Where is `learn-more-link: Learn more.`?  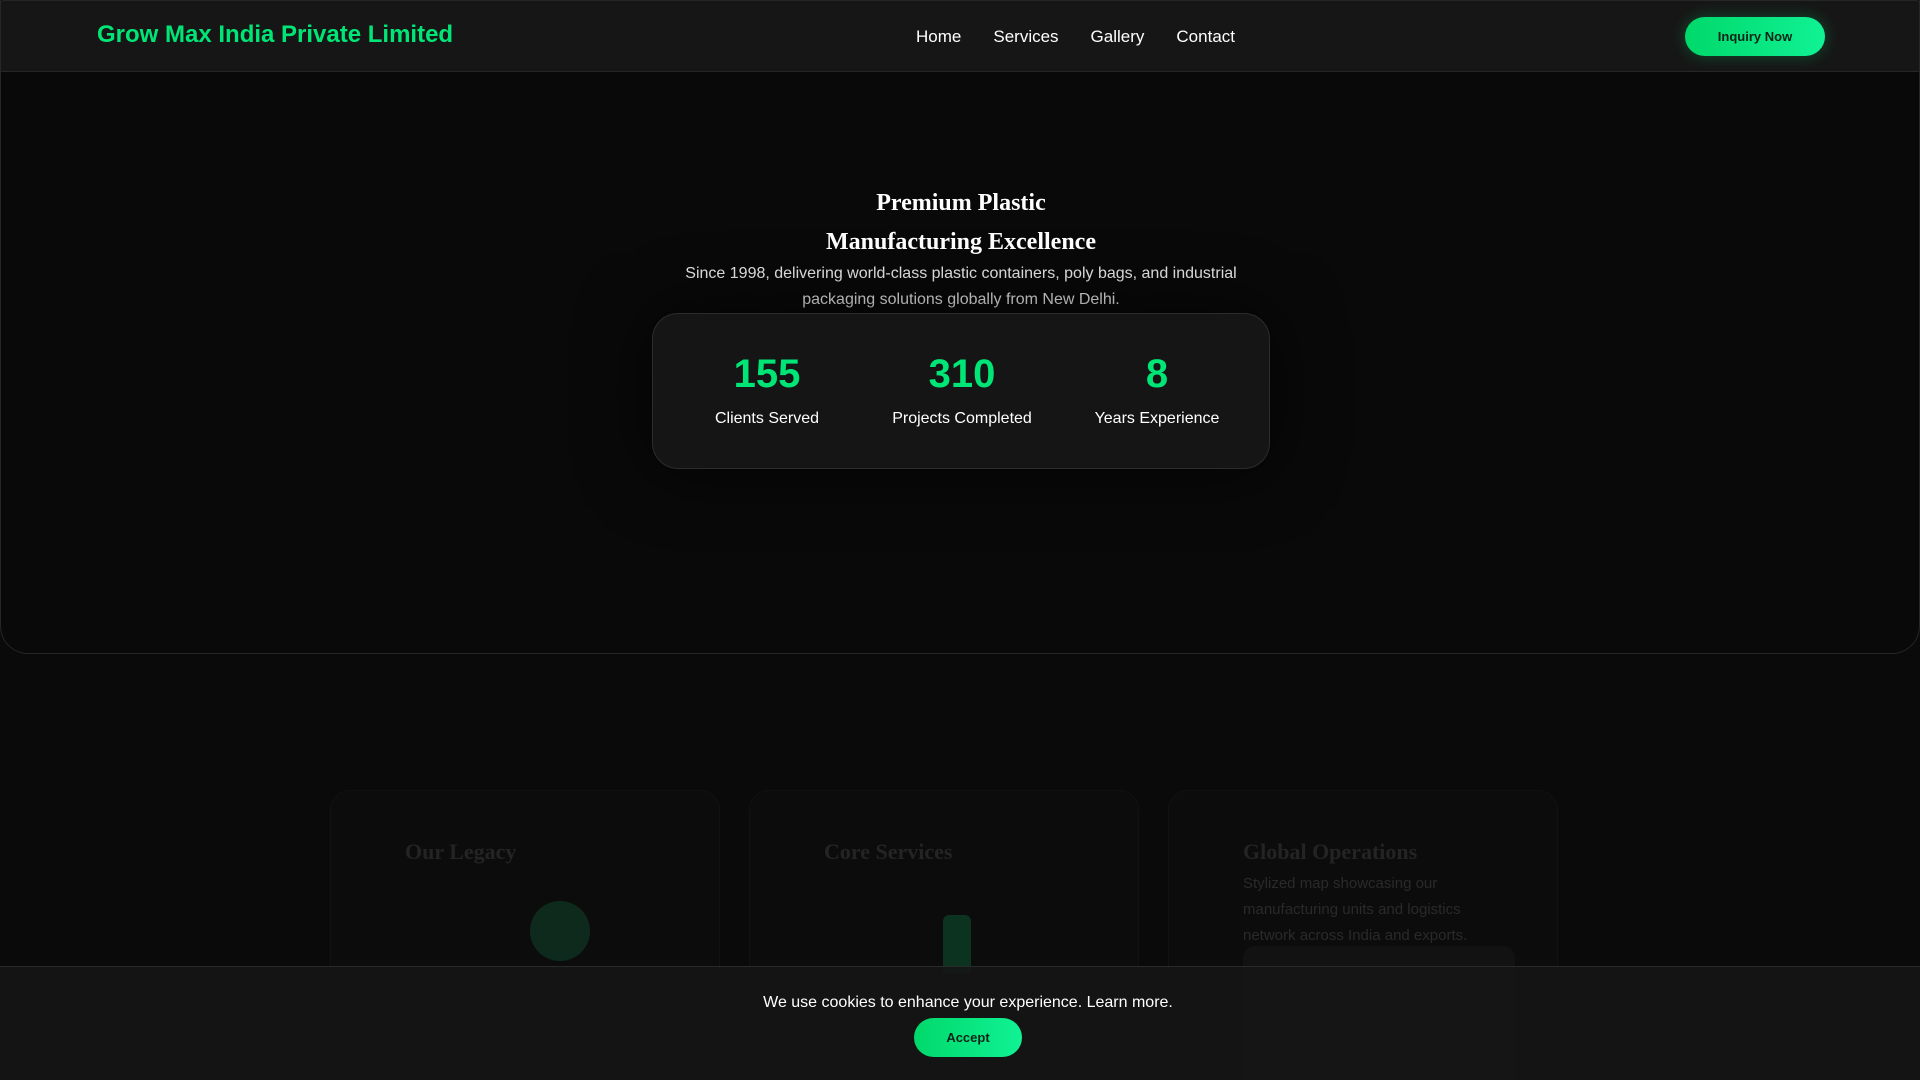
learn-more-link: Learn more. is located at coordinates (1130, 1002).